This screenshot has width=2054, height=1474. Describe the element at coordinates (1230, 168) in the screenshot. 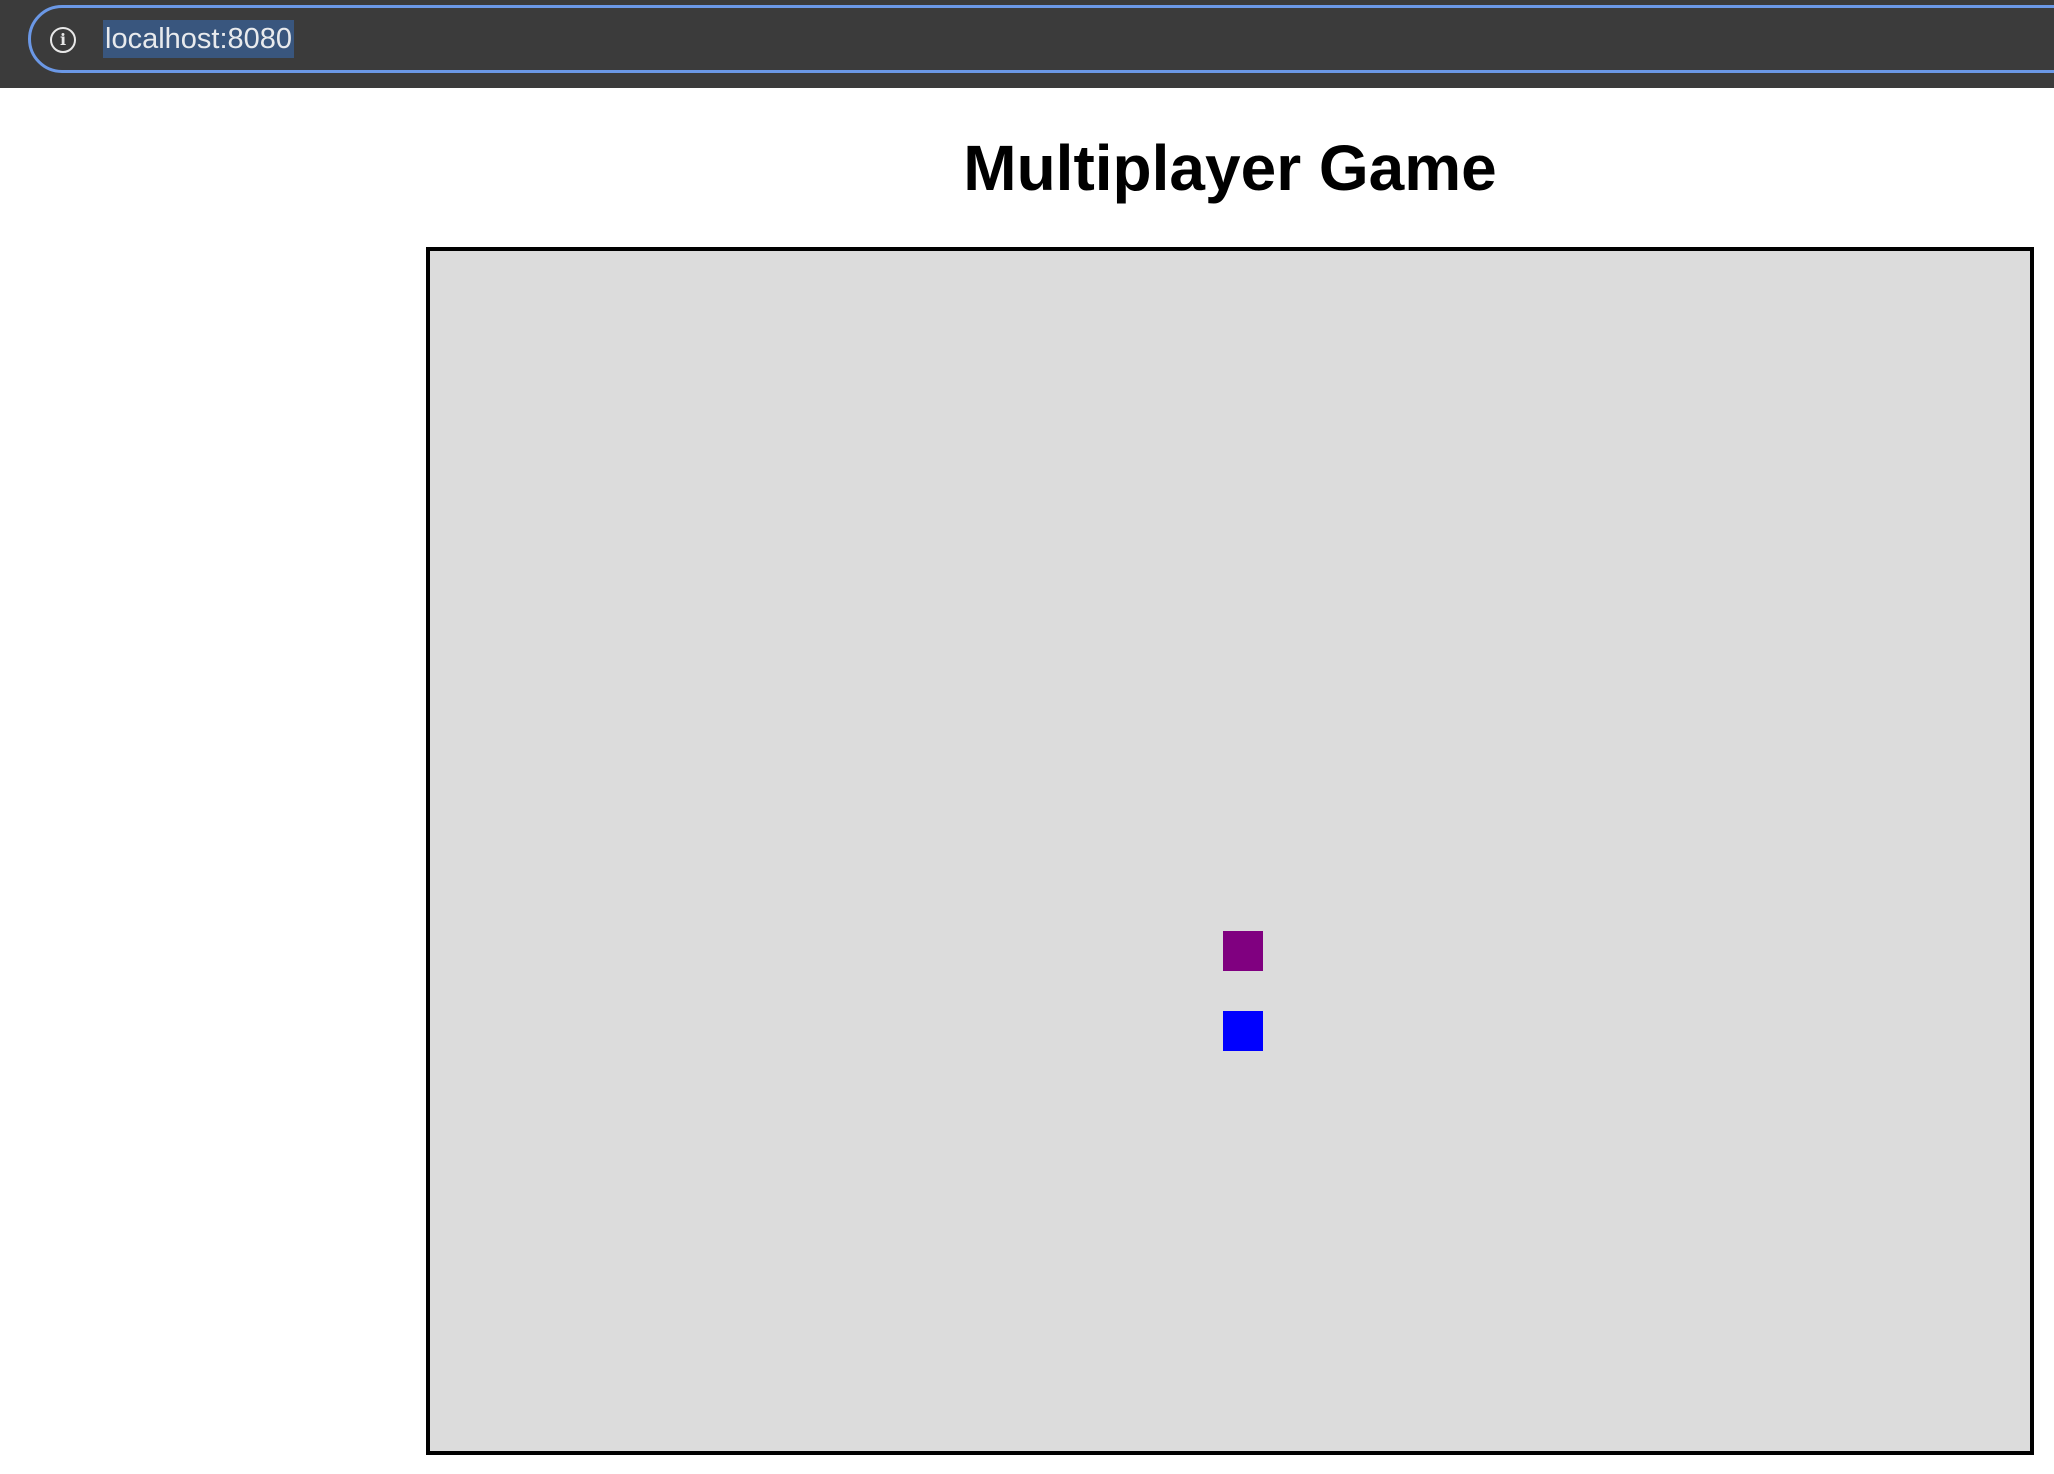

I see `page-title: Multiplayer Game` at that location.